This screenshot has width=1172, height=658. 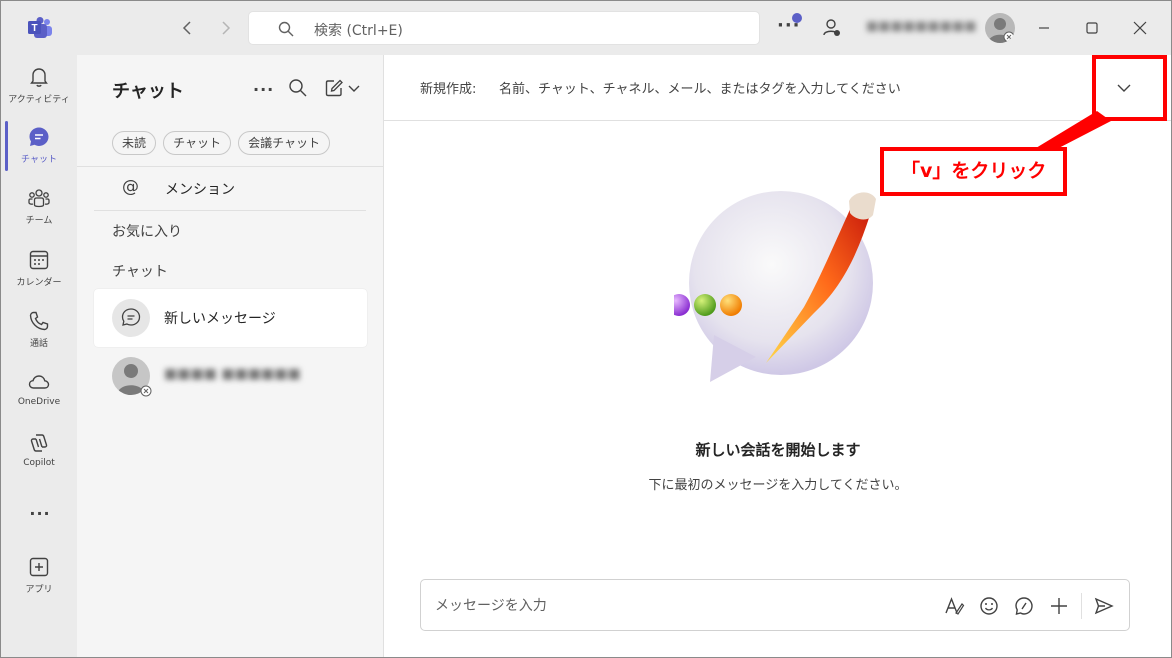 What do you see at coordinates (954, 606) in the screenshot?
I see `format-text-icon` at bounding box center [954, 606].